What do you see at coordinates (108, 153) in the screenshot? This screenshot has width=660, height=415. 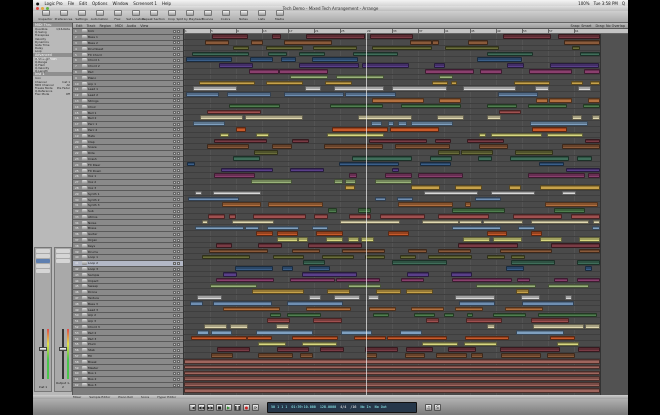 I see `track-name: Ride` at bounding box center [108, 153].